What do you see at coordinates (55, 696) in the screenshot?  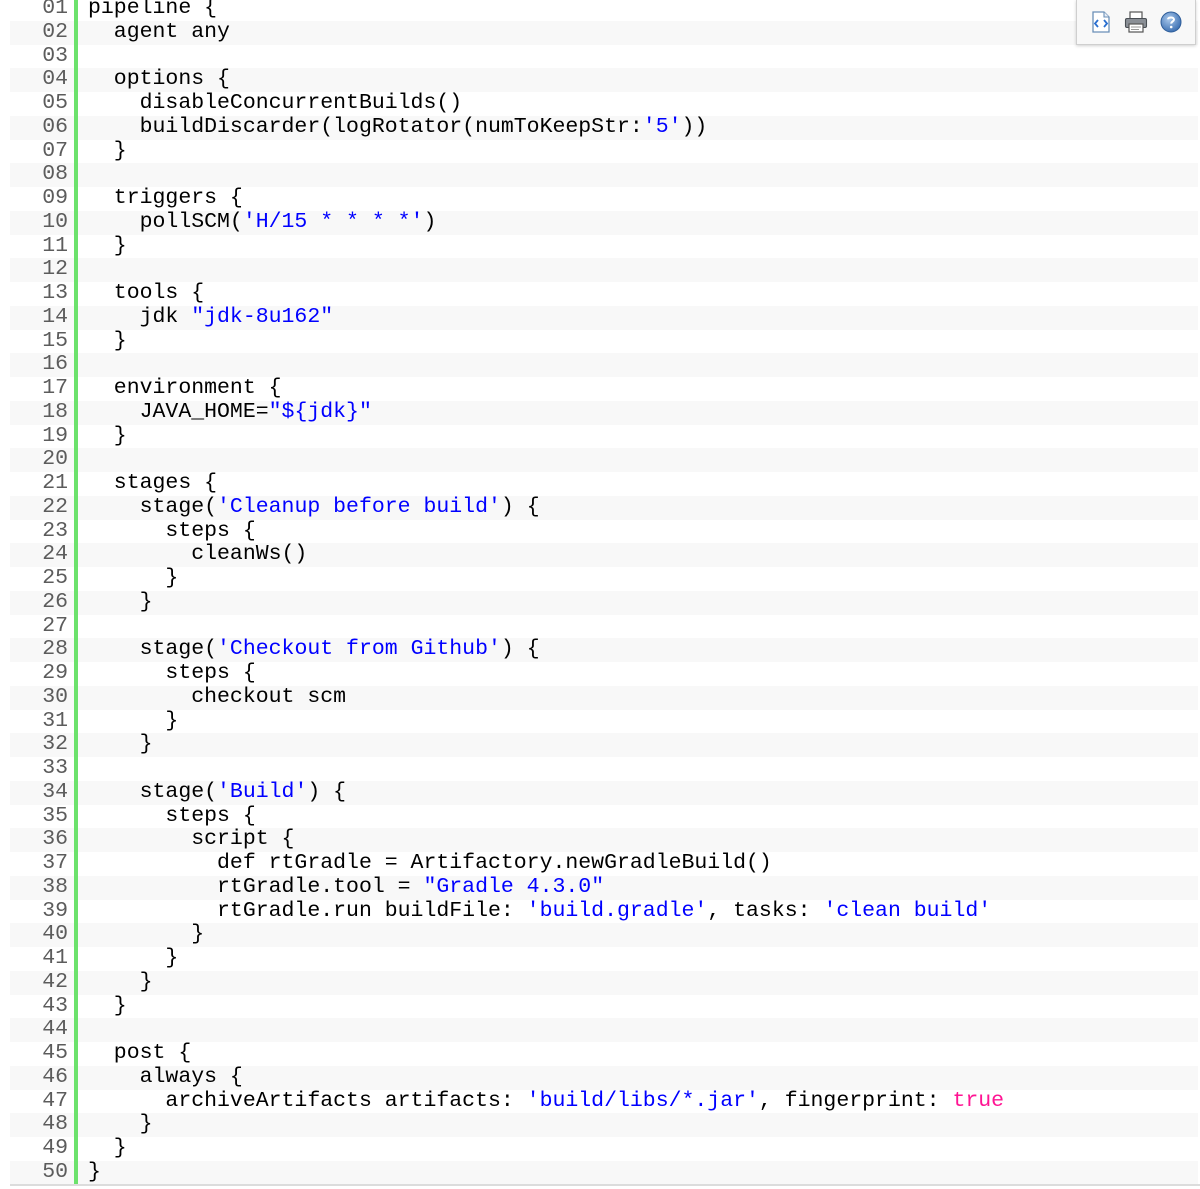 I see `line-number: 30` at bounding box center [55, 696].